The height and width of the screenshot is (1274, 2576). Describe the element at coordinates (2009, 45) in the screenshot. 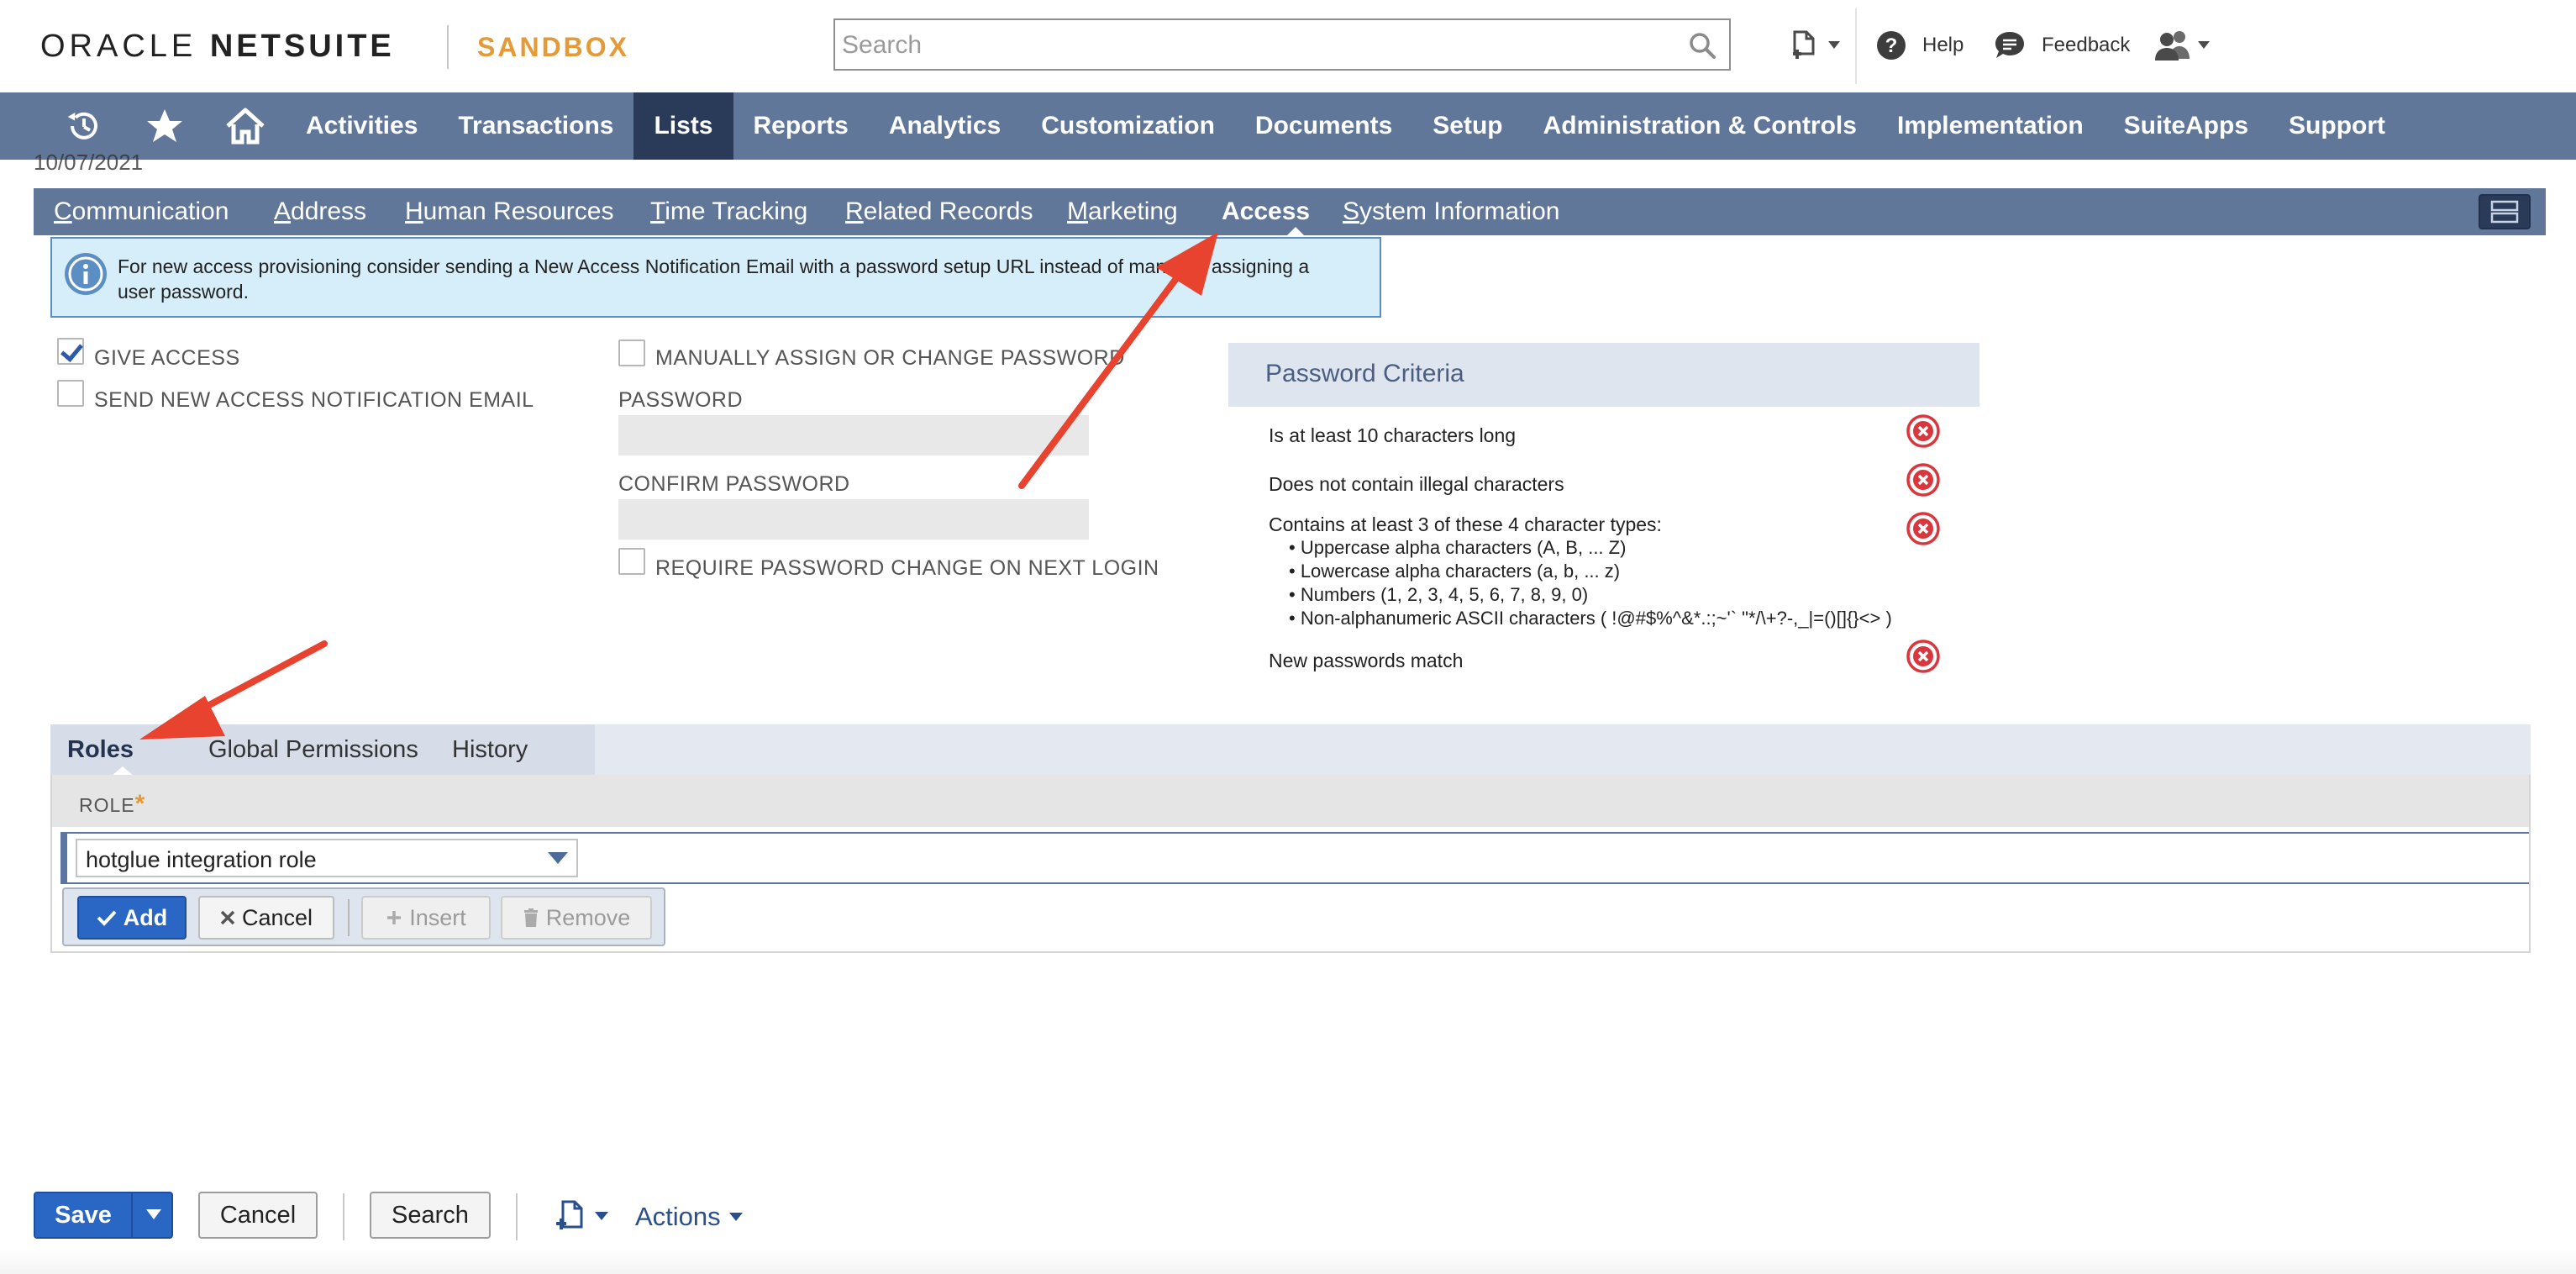

I see `feedback-icon` at that location.